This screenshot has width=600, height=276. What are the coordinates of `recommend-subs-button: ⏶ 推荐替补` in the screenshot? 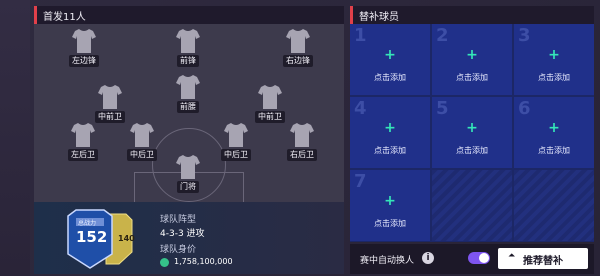 It's located at (543, 258).